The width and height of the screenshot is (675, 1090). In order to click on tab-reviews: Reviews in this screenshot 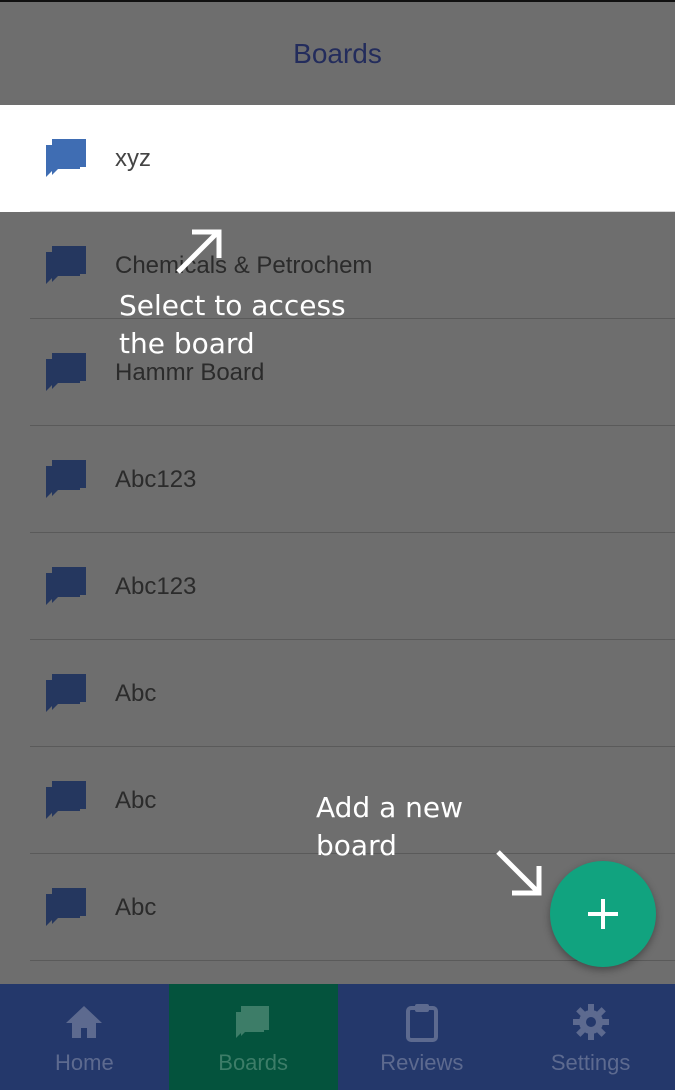, I will do `click(422, 1037)`.